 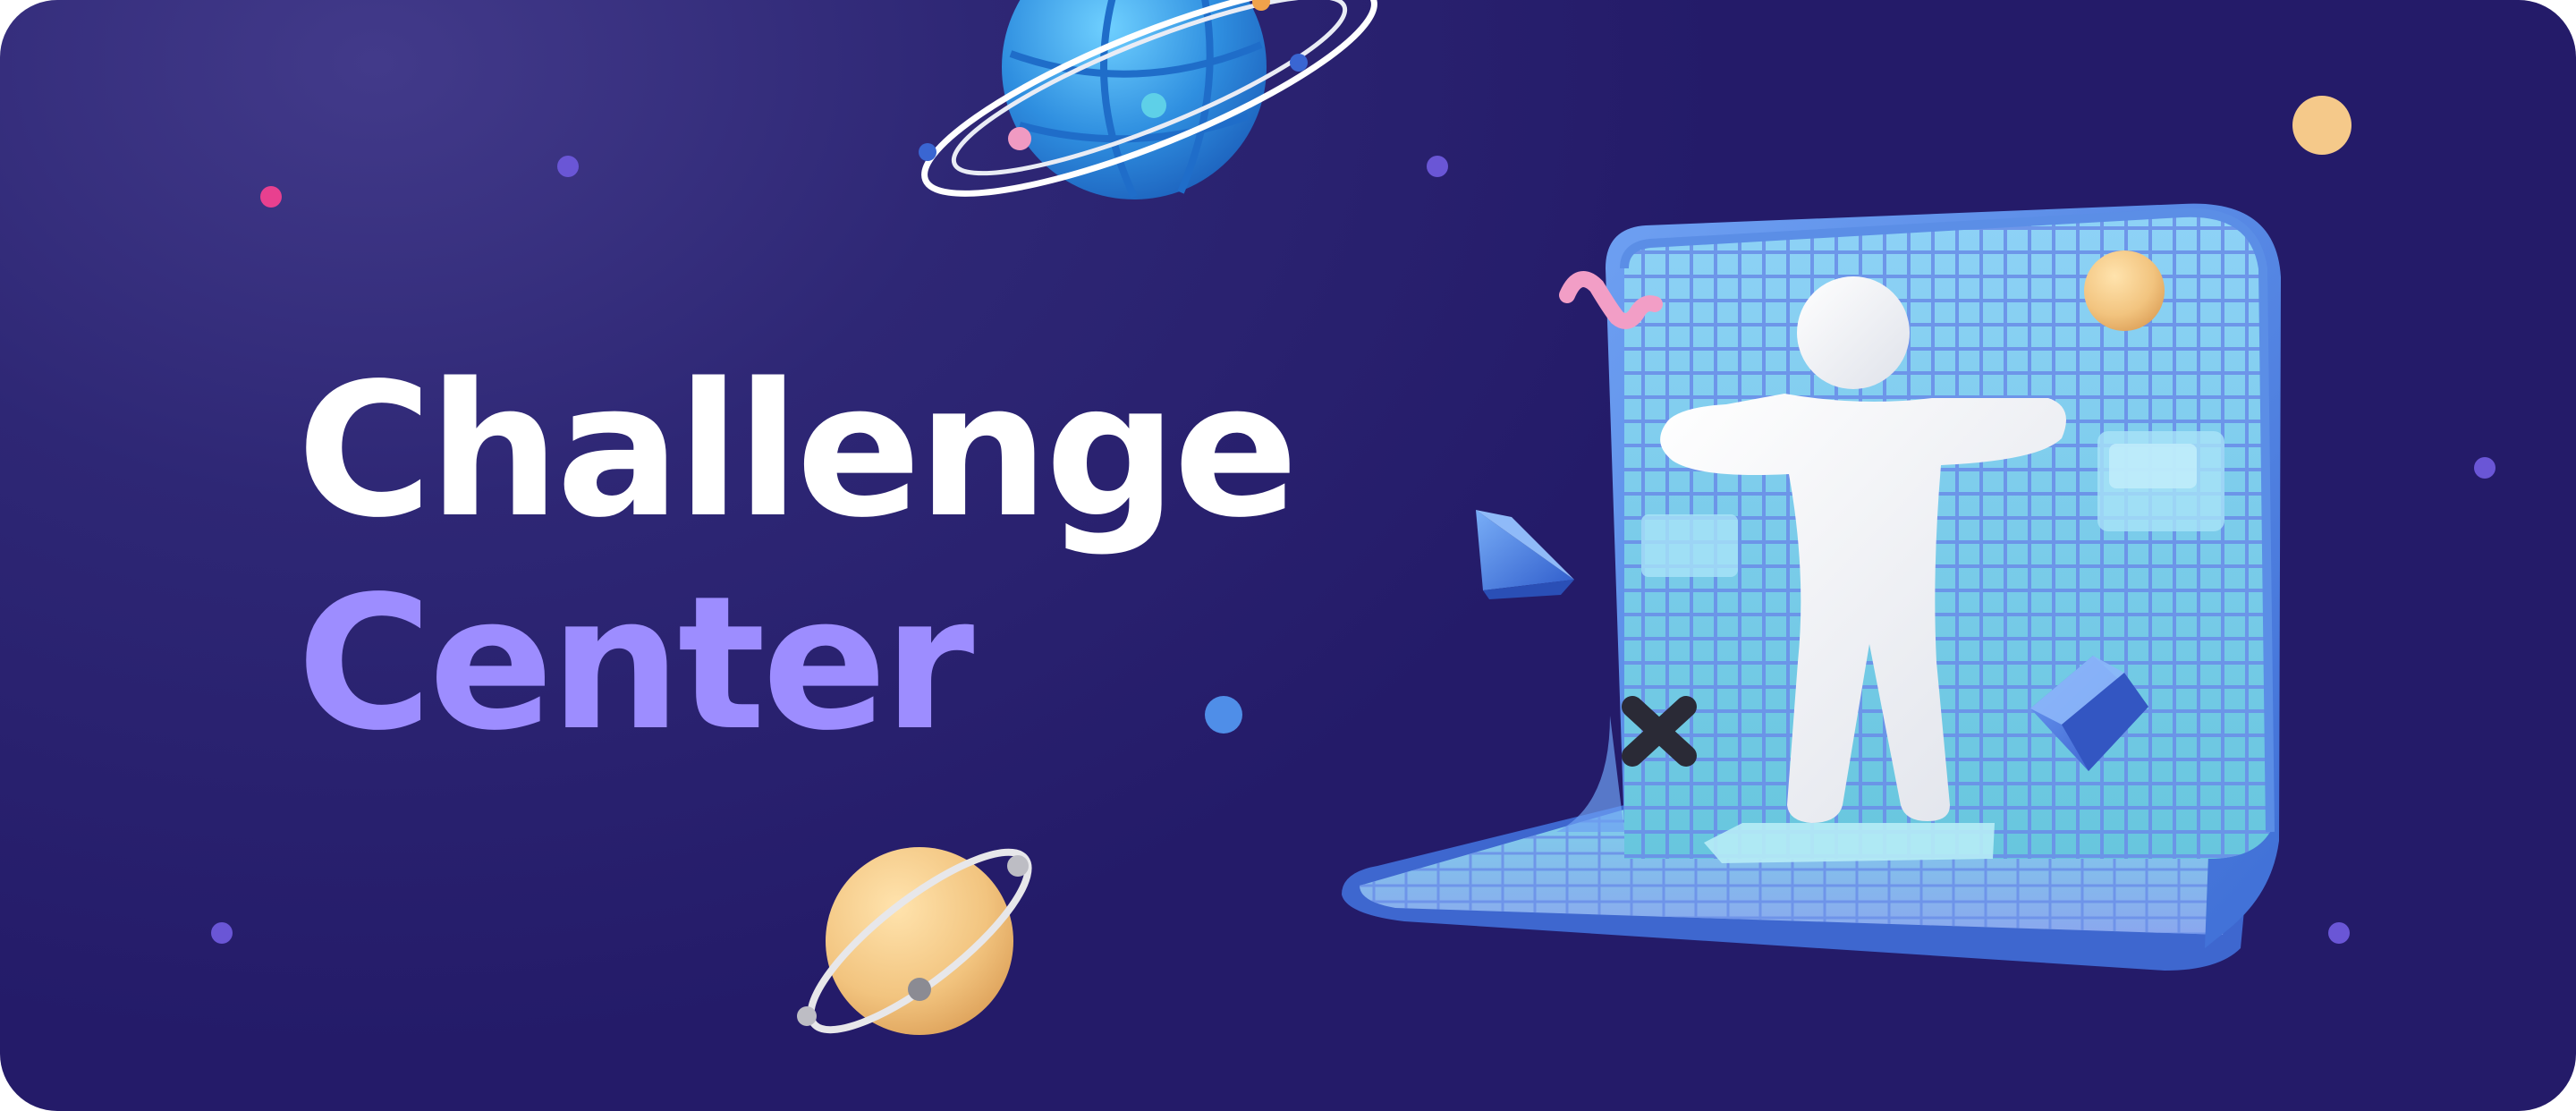 I want to click on sphere-shape, so click(x=2124, y=290).